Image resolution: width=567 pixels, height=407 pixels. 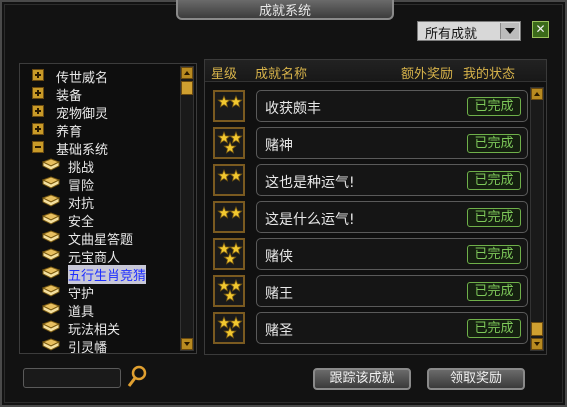 What do you see at coordinates (99, 310) in the screenshot?
I see `tree-item: 道具` at bounding box center [99, 310].